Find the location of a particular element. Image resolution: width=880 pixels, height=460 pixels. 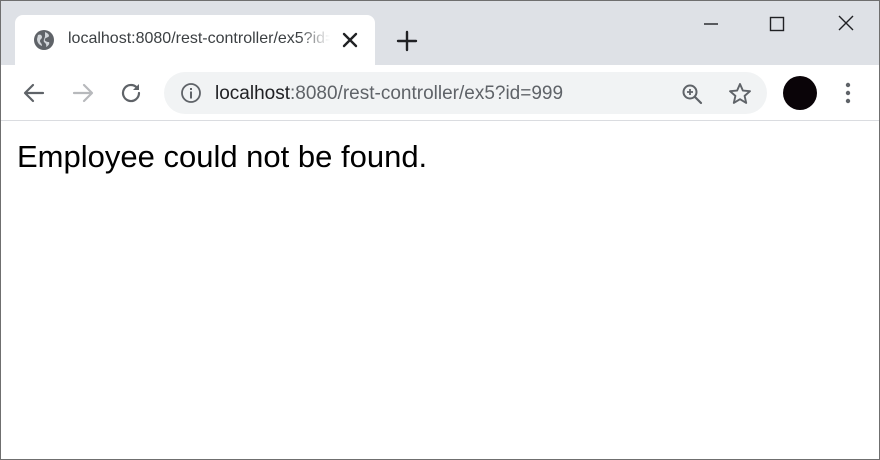

globe-icon is located at coordinates (44, 40).